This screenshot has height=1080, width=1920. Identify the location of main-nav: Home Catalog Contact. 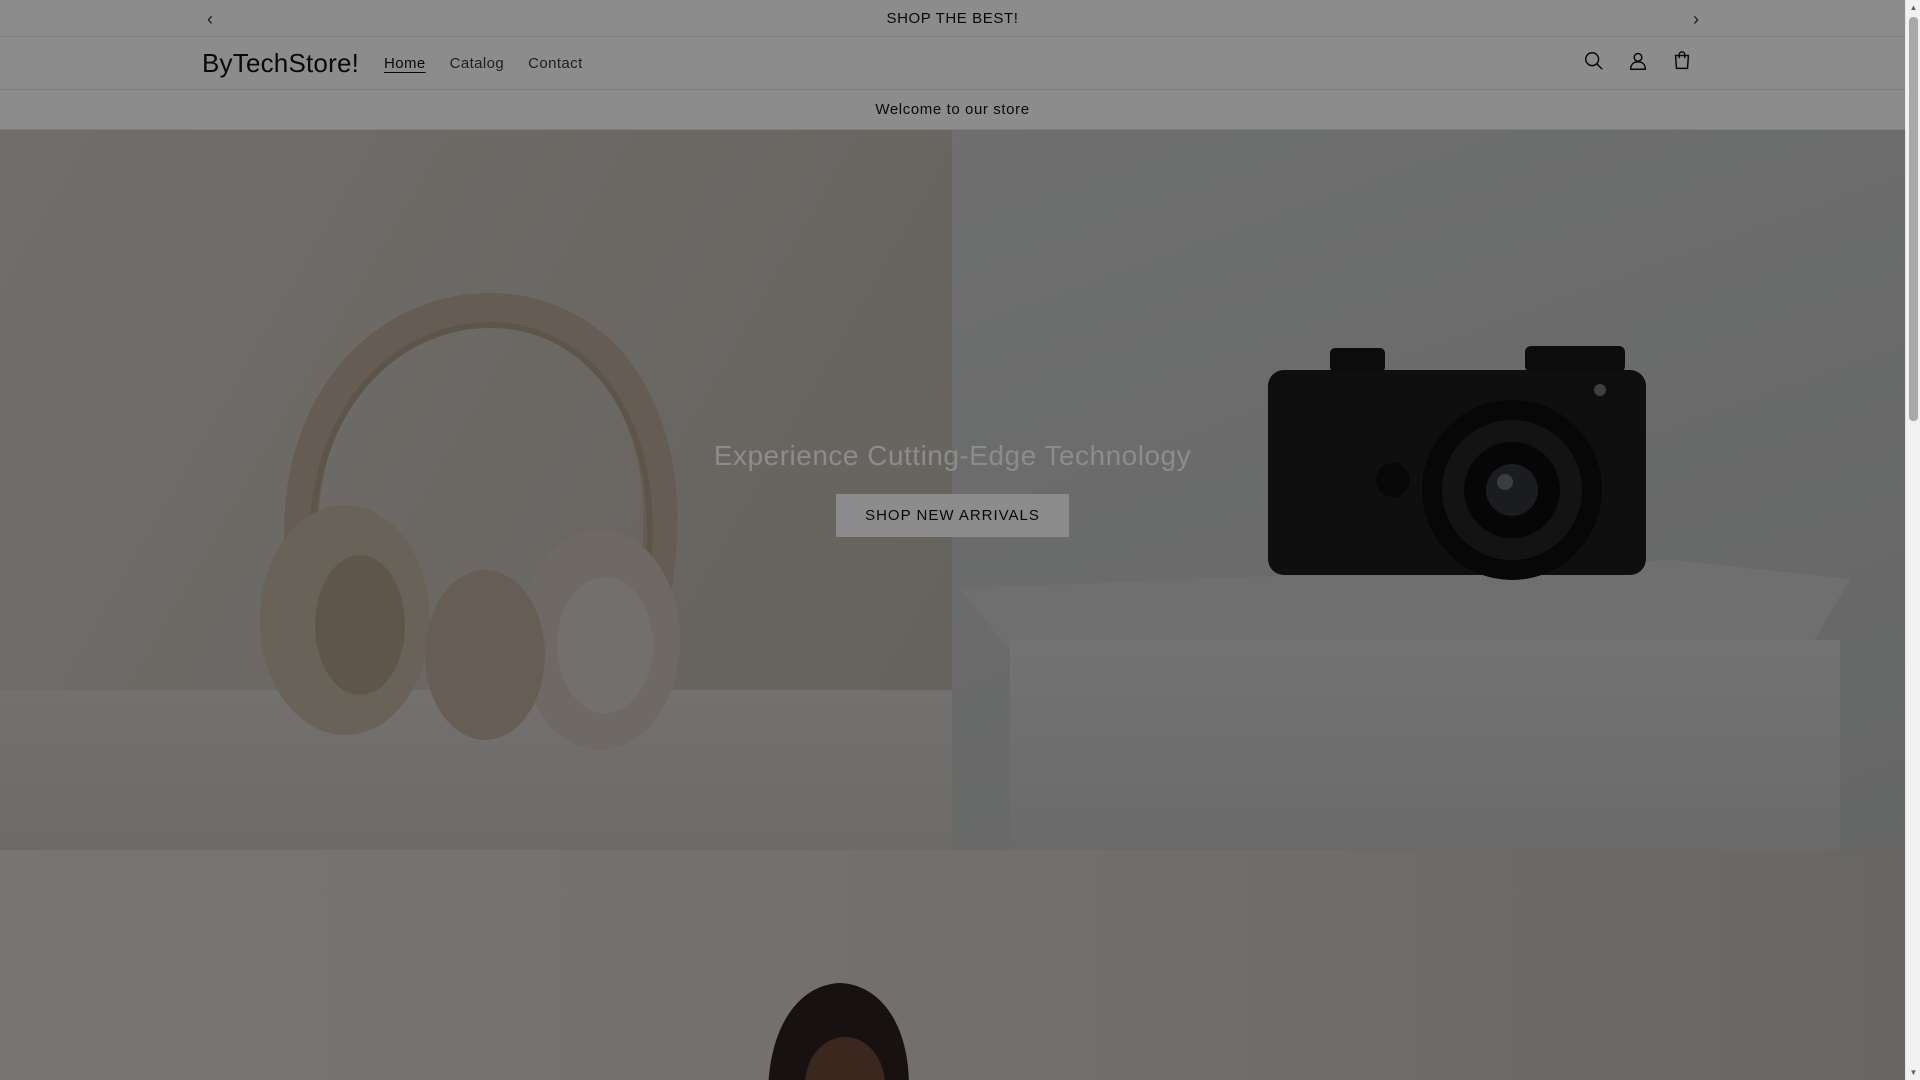
(495, 63).